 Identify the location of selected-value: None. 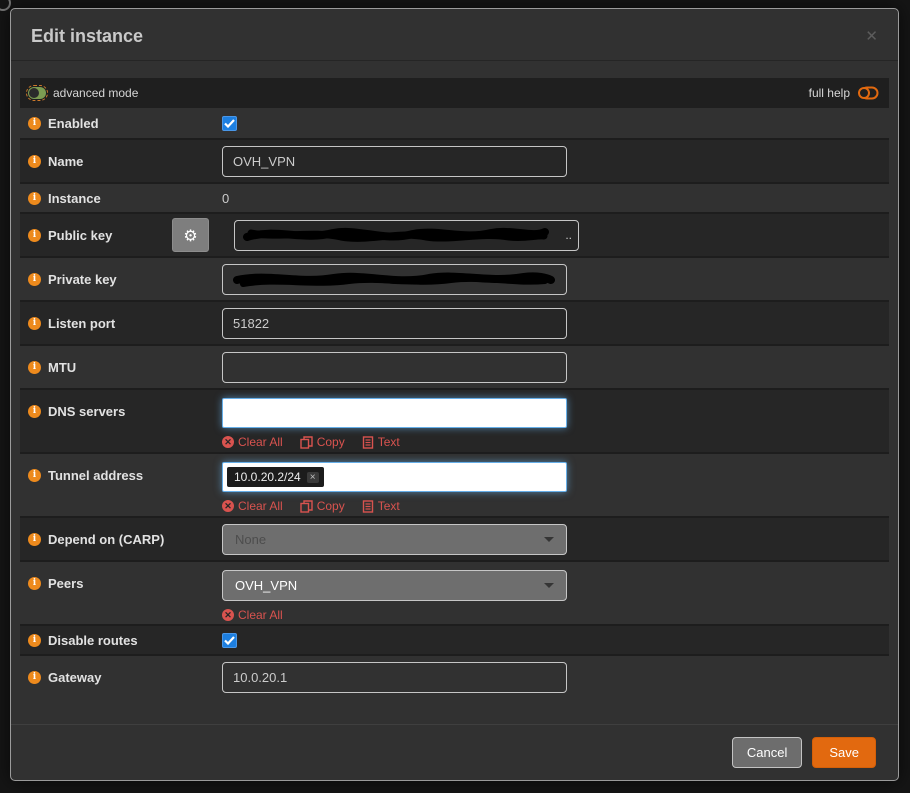
(251, 539).